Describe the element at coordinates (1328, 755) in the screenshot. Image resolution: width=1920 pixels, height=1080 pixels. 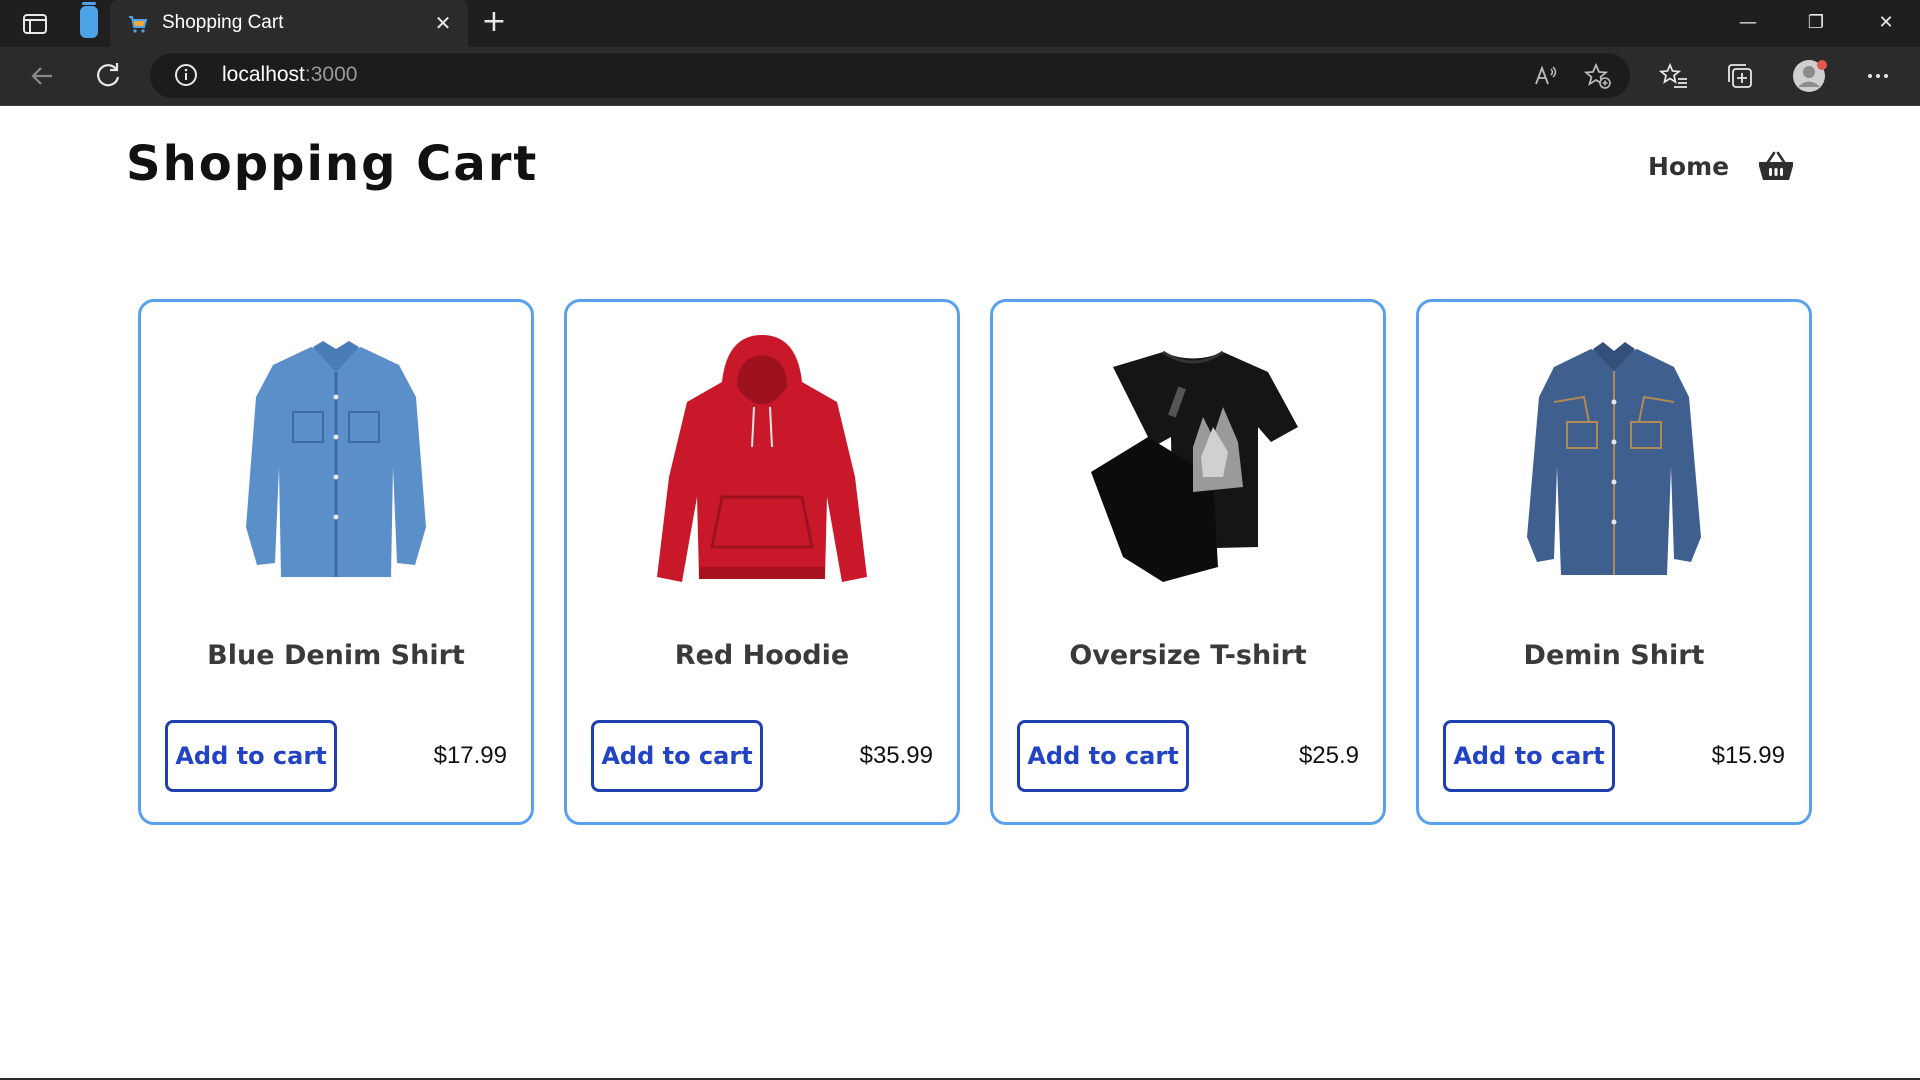
I see `product-price: $25.9` at that location.